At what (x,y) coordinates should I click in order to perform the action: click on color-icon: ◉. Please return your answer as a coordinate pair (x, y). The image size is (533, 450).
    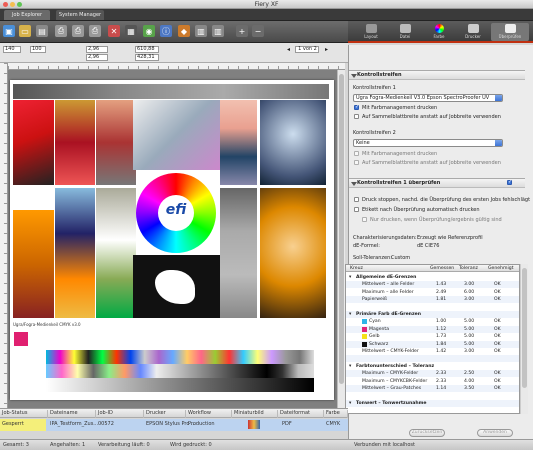
    Looking at the image, I should click on (149, 31).